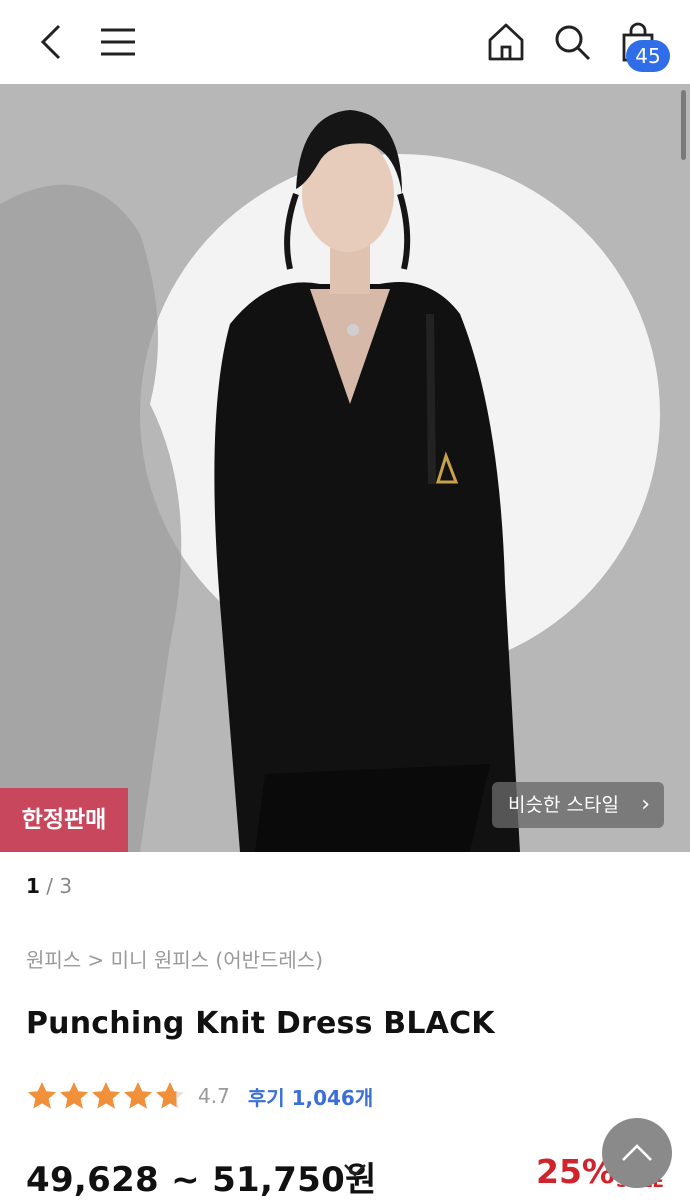 Image resolution: width=690 pixels, height=1200 pixels. I want to click on top-navigation-bar: 45, so click(345, 42).